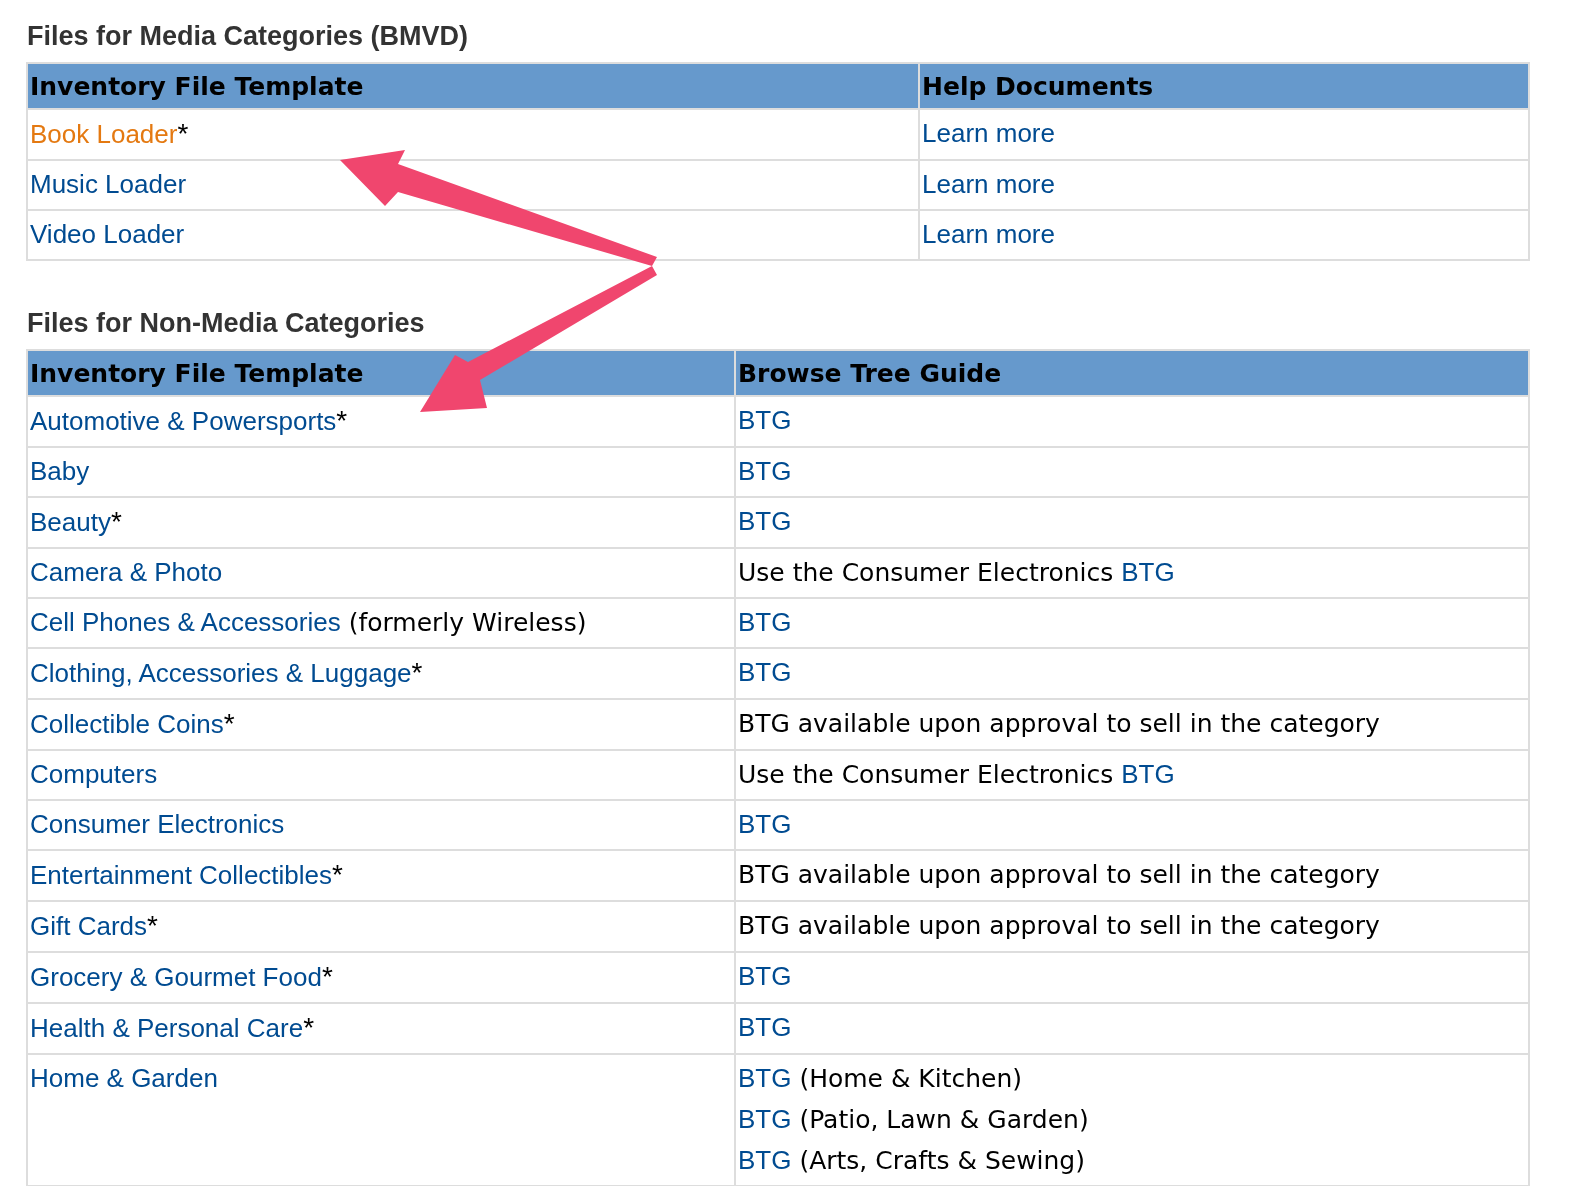  Describe the element at coordinates (1224, 86) in the screenshot. I see `column-header: Help Documents` at that location.